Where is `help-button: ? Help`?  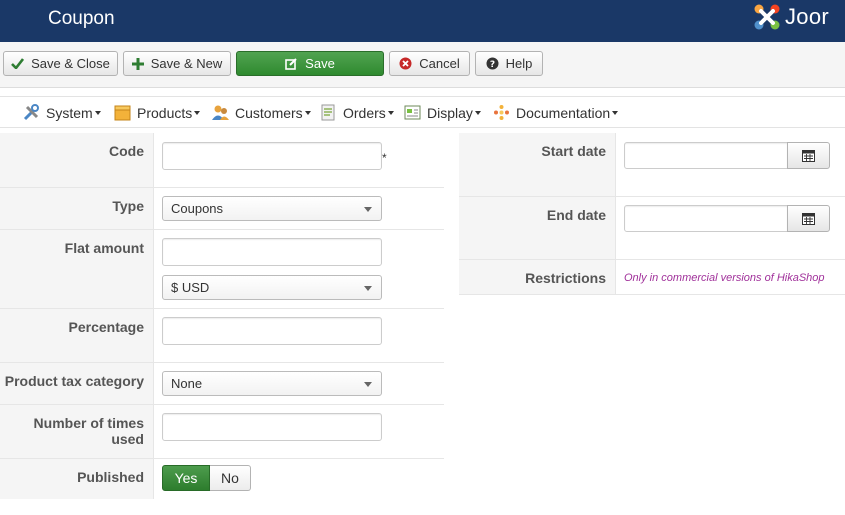
help-button: ? Help is located at coordinates (509, 63).